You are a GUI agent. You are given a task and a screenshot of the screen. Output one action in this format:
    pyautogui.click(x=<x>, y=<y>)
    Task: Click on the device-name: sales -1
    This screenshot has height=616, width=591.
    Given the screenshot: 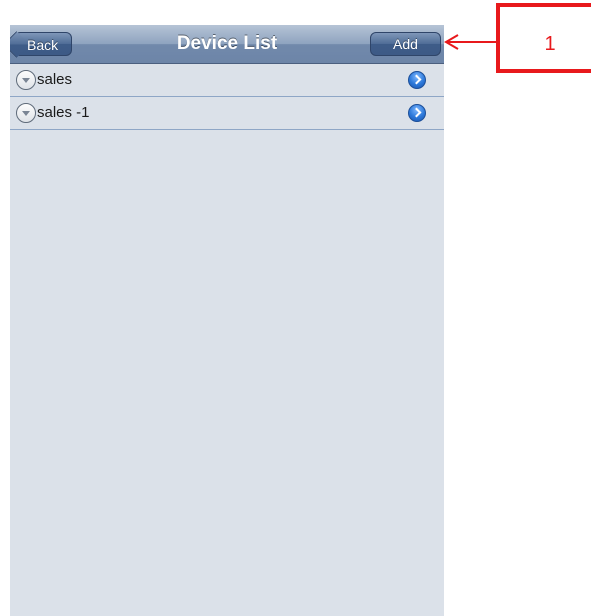 What is the action you would take?
    pyautogui.click(x=63, y=112)
    